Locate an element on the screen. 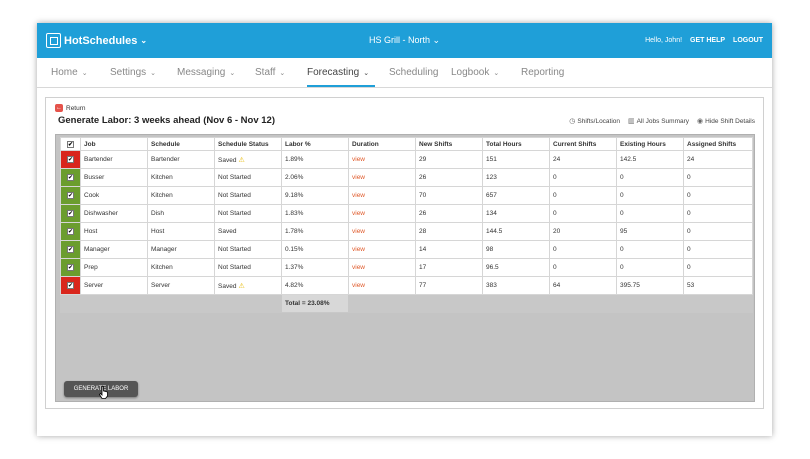 The width and height of the screenshot is (810, 459). nav-staff: Staff ⌄ is located at coordinates (270, 72).